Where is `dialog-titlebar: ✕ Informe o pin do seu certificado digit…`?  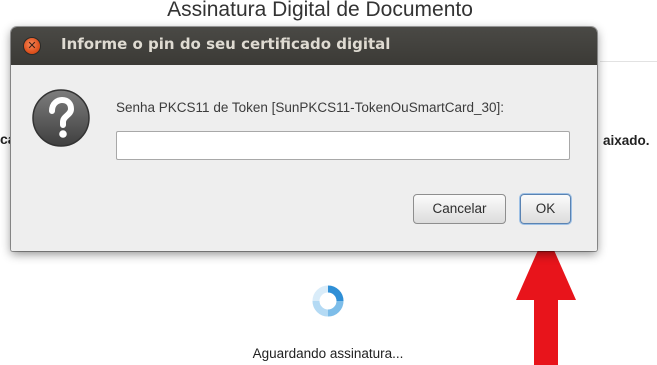
dialog-titlebar: ✕ Informe o pin do seu certificado digit… is located at coordinates (304, 46).